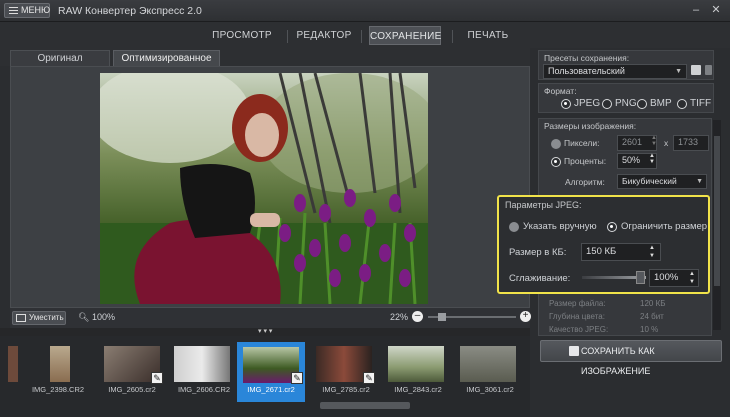 This screenshot has width=730, height=417. What do you see at coordinates (21, 318) in the screenshot?
I see `fit-icon` at bounding box center [21, 318].